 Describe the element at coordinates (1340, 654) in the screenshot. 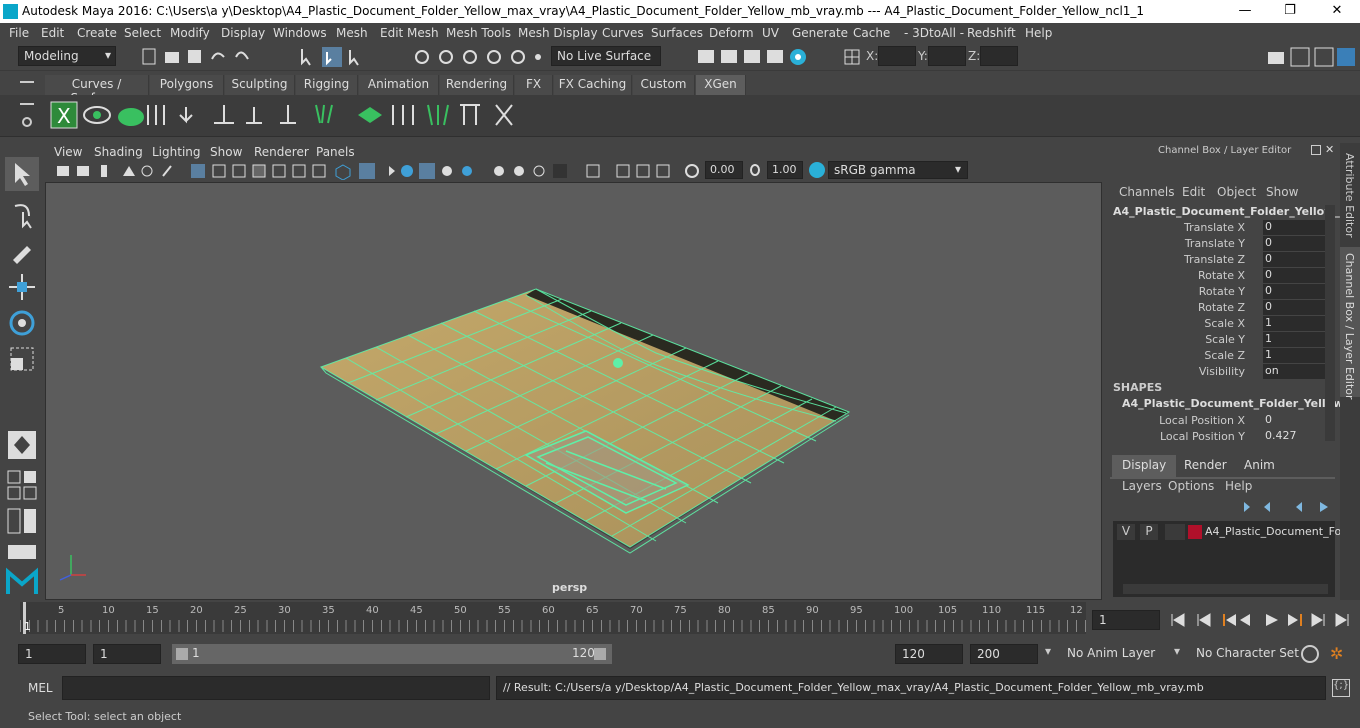

I see `animation-prefs-icon: ✲` at that location.